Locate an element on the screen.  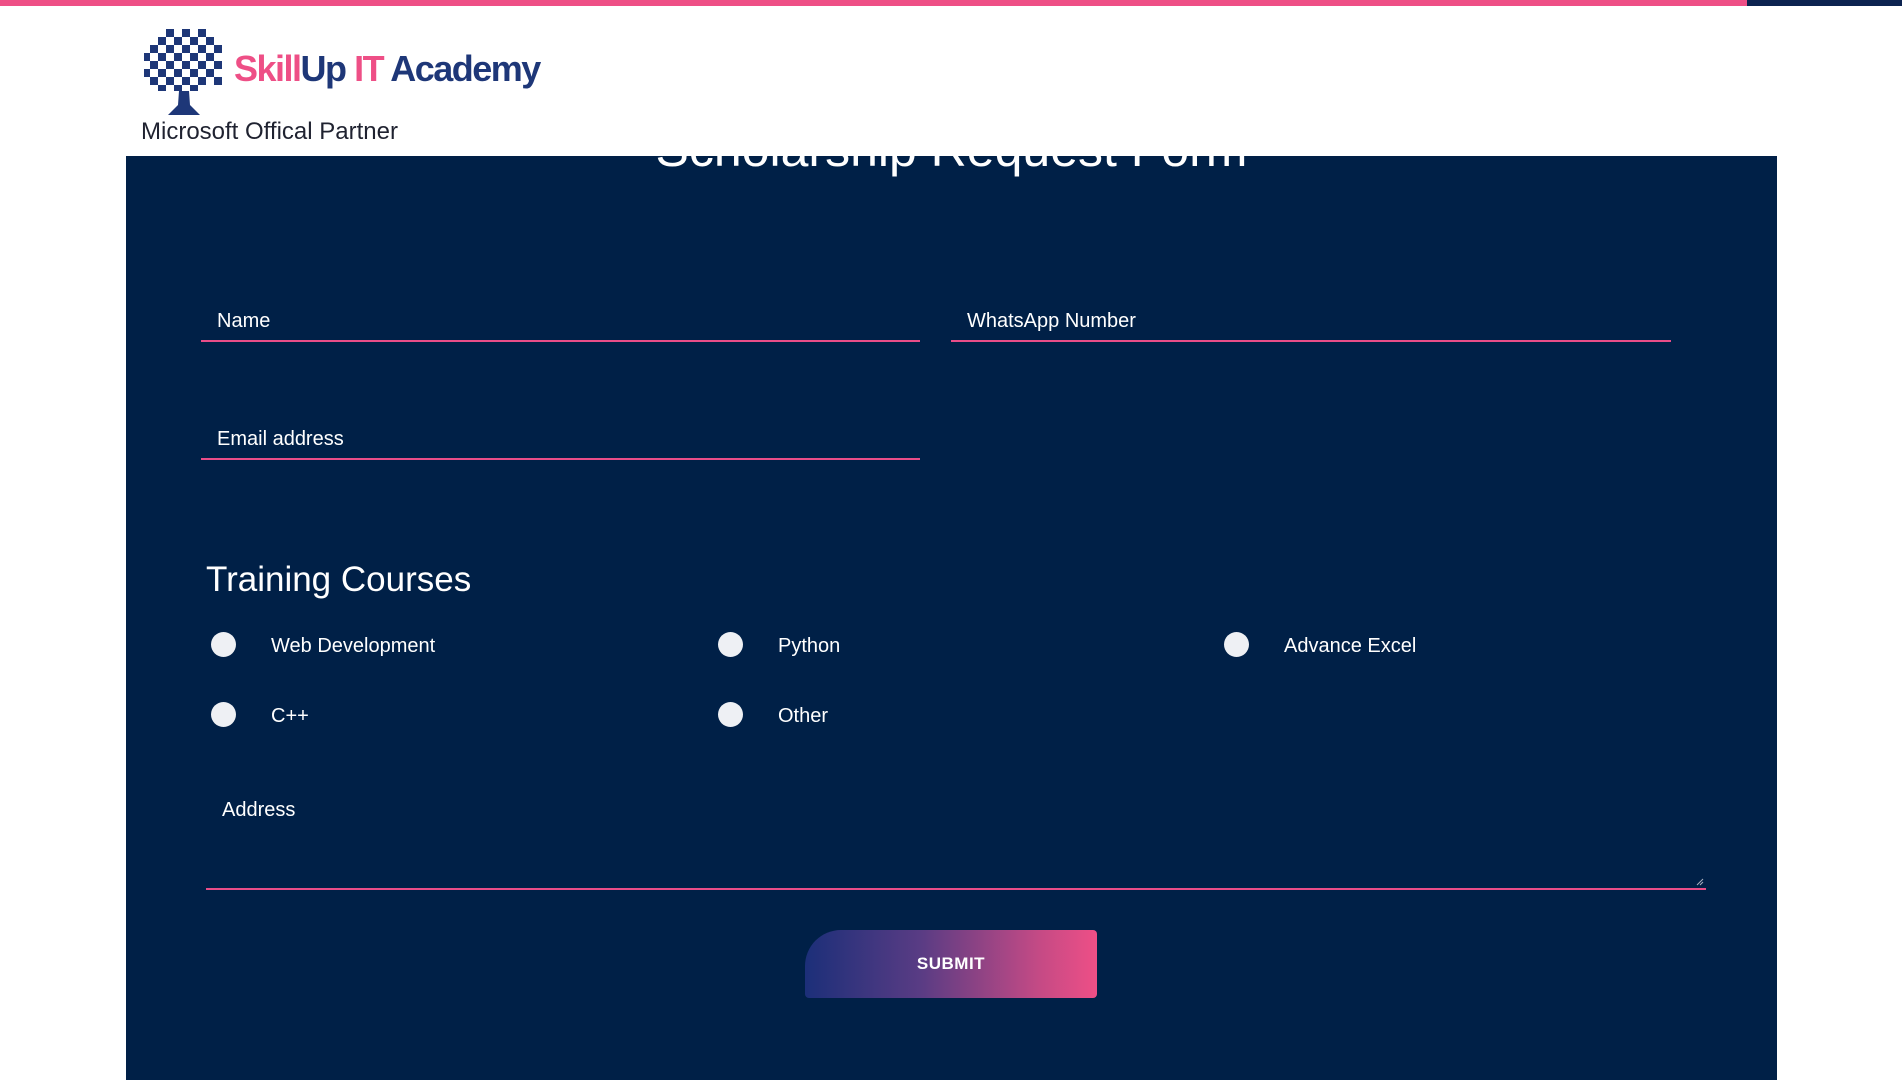
radio-label-web-development: Web Development is located at coordinates (353, 646).